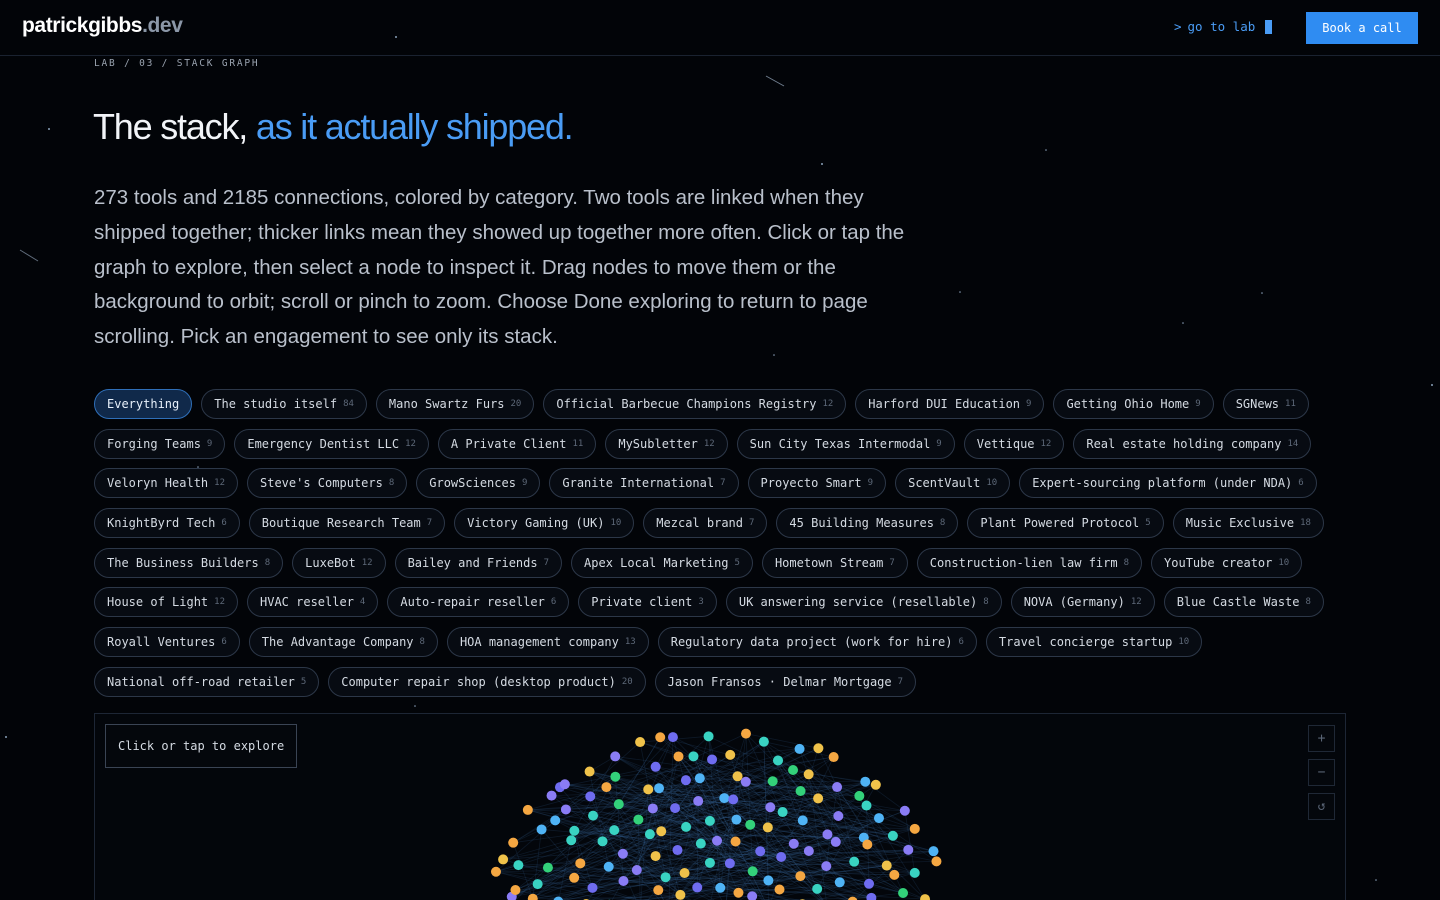 Image resolution: width=1440 pixels, height=900 pixels. Describe the element at coordinates (313, 602) in the screenshot. I see `filter-chip: HVAC reseller 4` at that location.